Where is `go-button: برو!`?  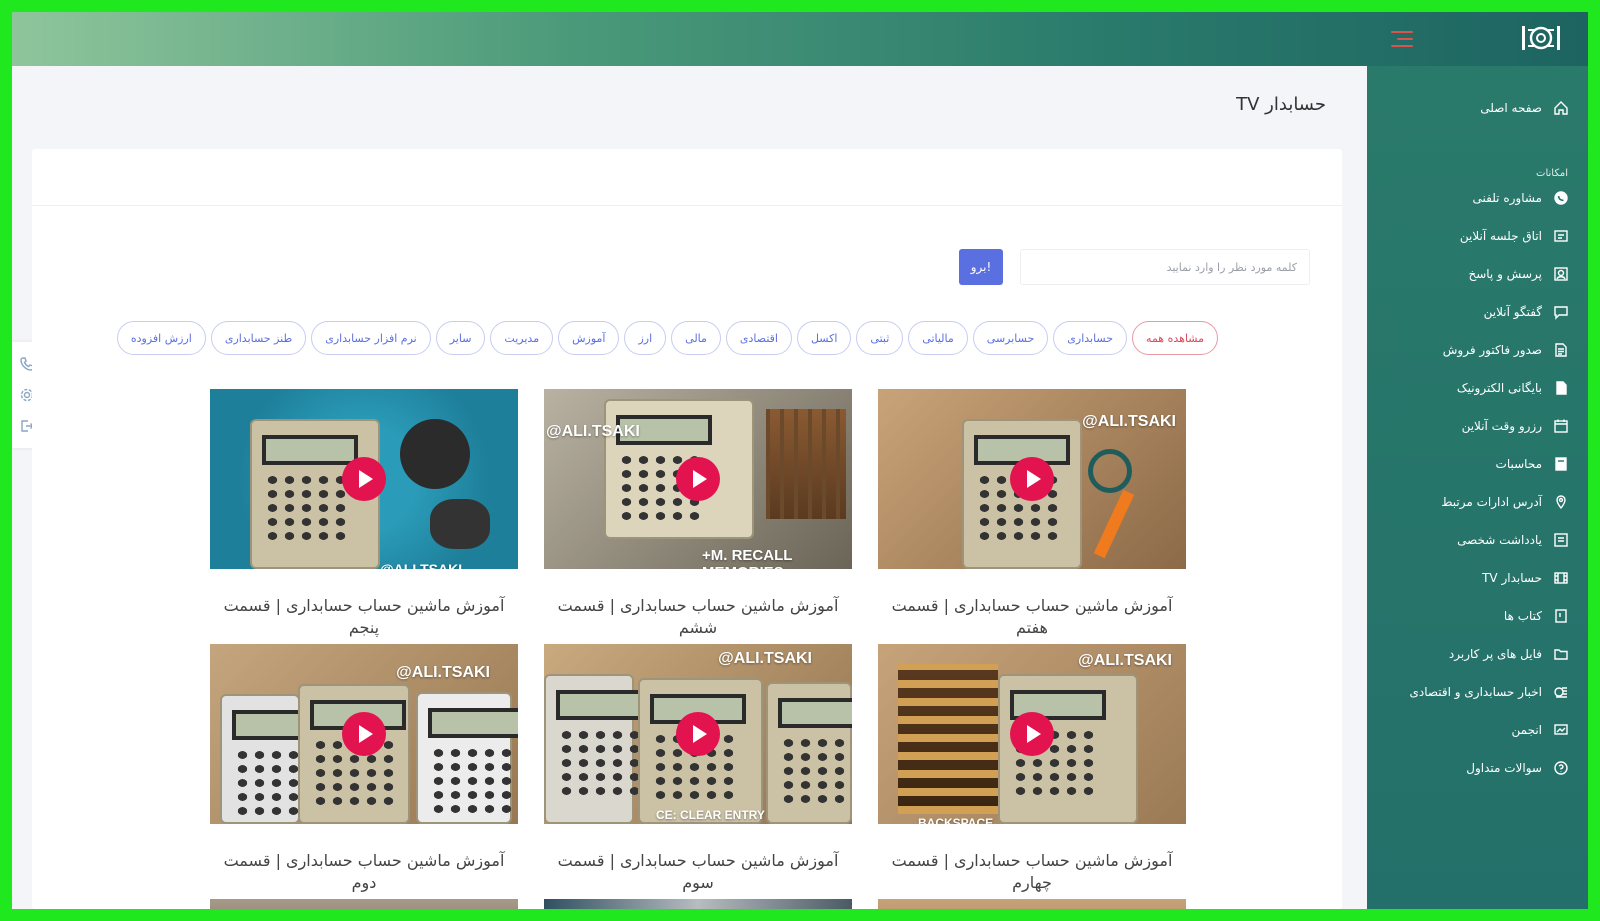 go-button: برو! is located at coordinates (981, 267).